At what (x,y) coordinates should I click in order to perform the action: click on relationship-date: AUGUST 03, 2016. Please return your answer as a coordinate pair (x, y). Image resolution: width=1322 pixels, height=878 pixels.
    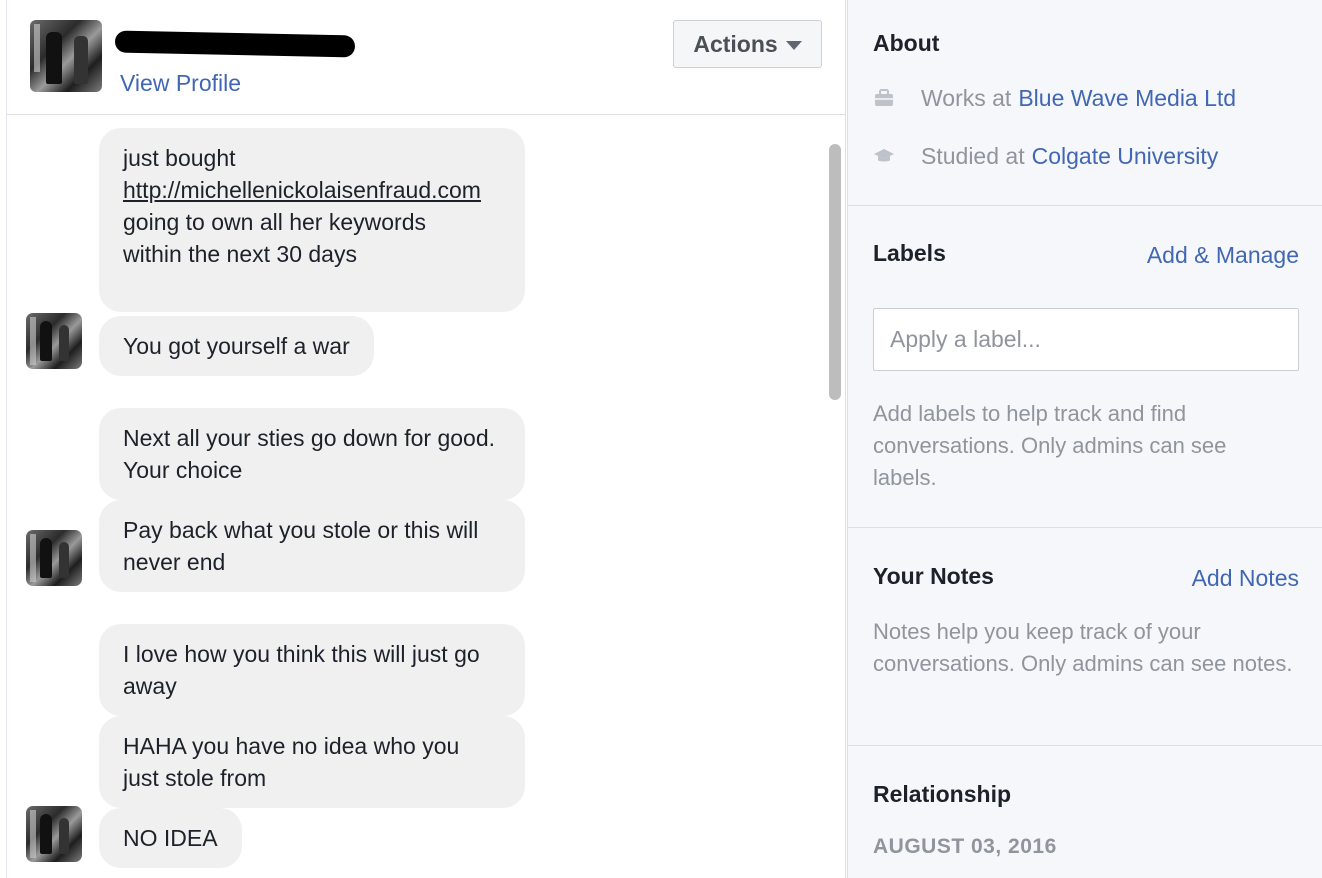
    Looking at the image, I should click on (965, 846).